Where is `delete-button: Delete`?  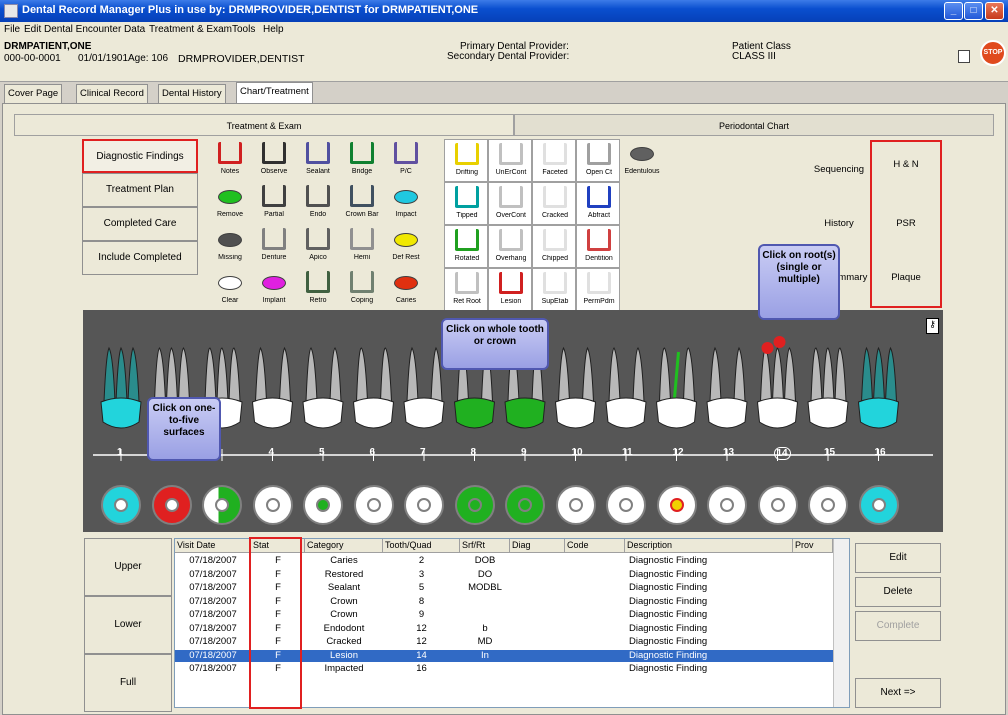 delete-button: Delete is located at coordinates (898, 592).